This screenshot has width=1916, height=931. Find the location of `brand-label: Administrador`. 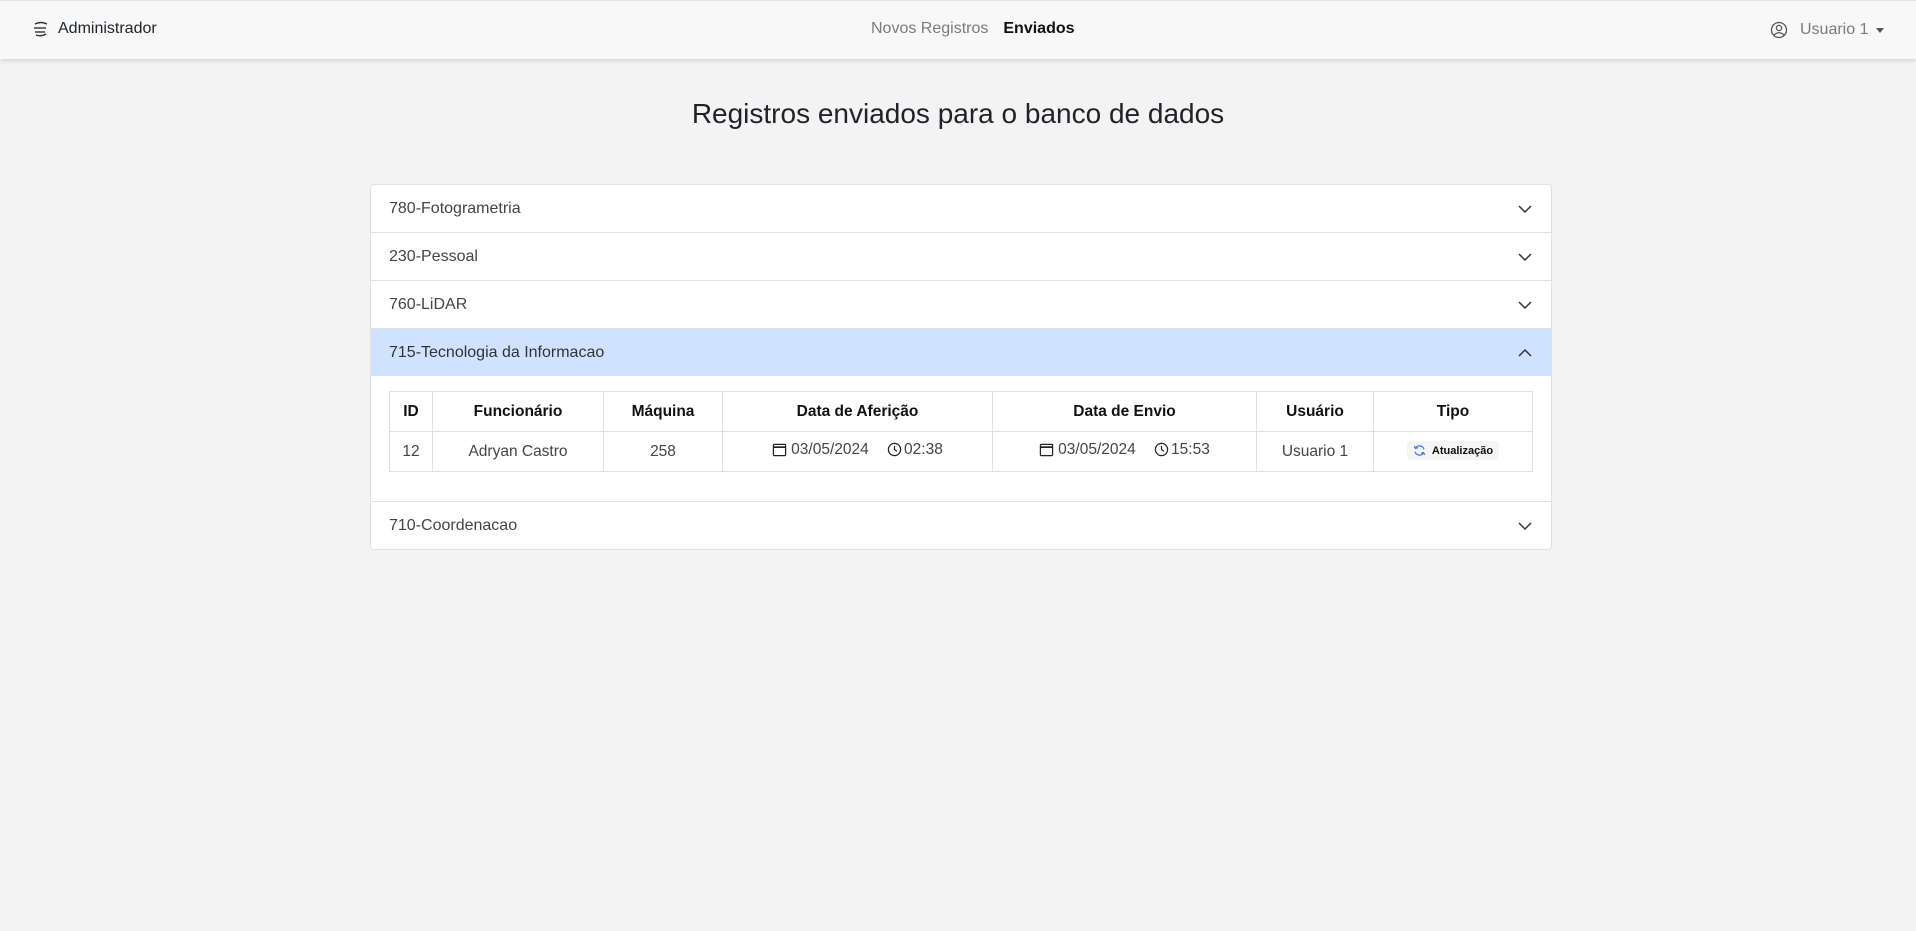

brand-label: Administrador is located at coordinates (107, 28).